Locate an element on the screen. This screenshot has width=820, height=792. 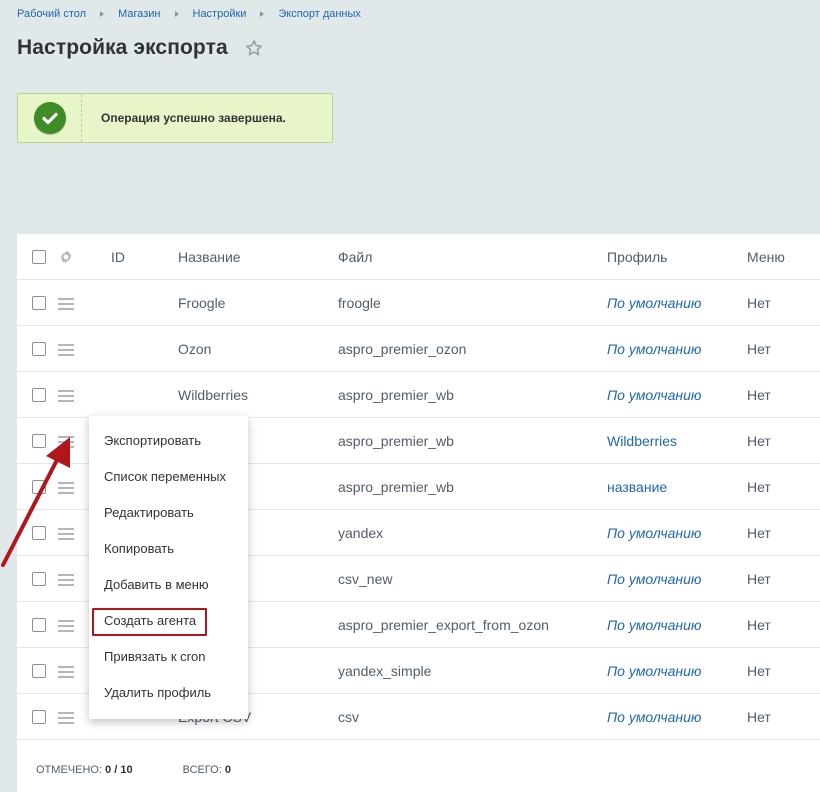
row-profile-link: Wildberries is located at coordinates (642, 441).